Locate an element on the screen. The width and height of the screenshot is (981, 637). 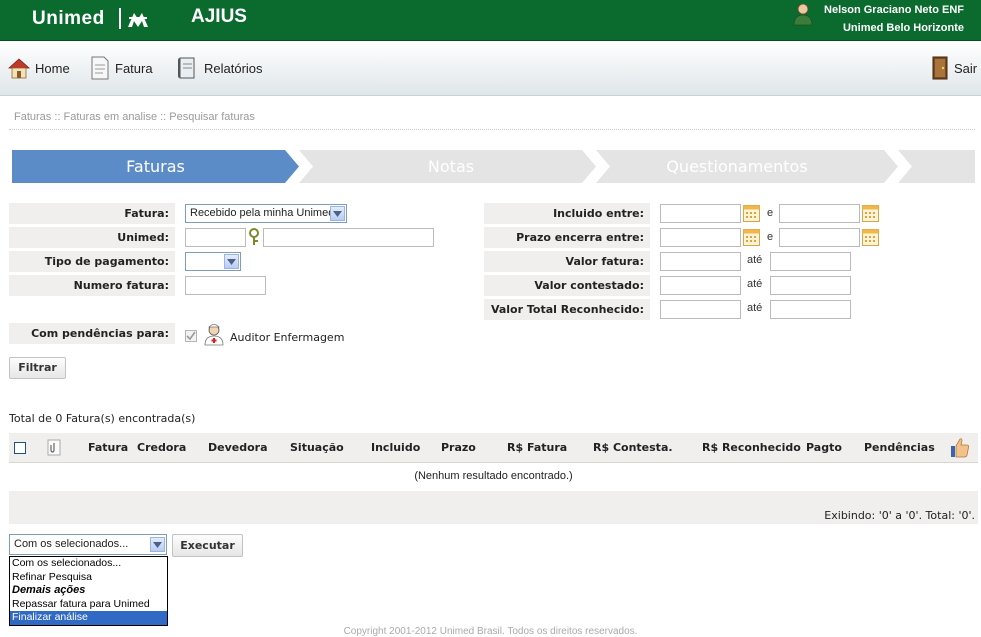
unimed-logo-icon is located at coordinates (138, 20).